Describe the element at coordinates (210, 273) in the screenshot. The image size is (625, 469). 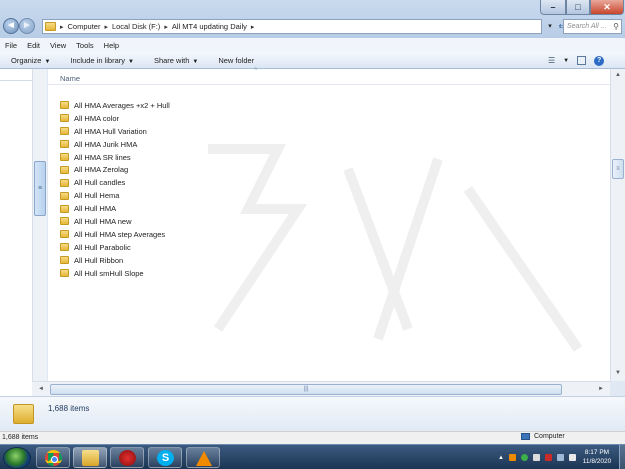
I see `list-item: All Hull smHull Slope` at that location.